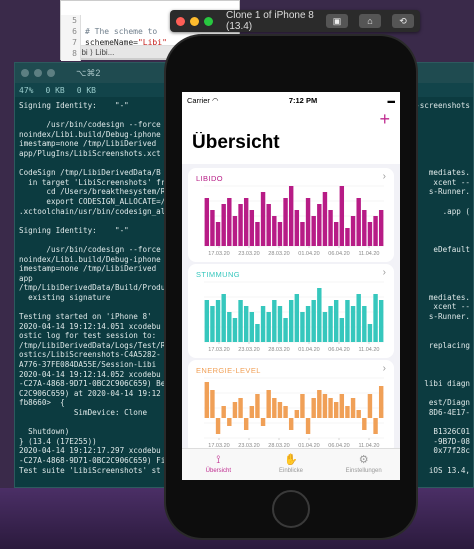 This screenshot has height=549, width=474. Describe the element at coordinates (363, 460) in the screenshot. I see `gear-icon: ⚙` at that location.